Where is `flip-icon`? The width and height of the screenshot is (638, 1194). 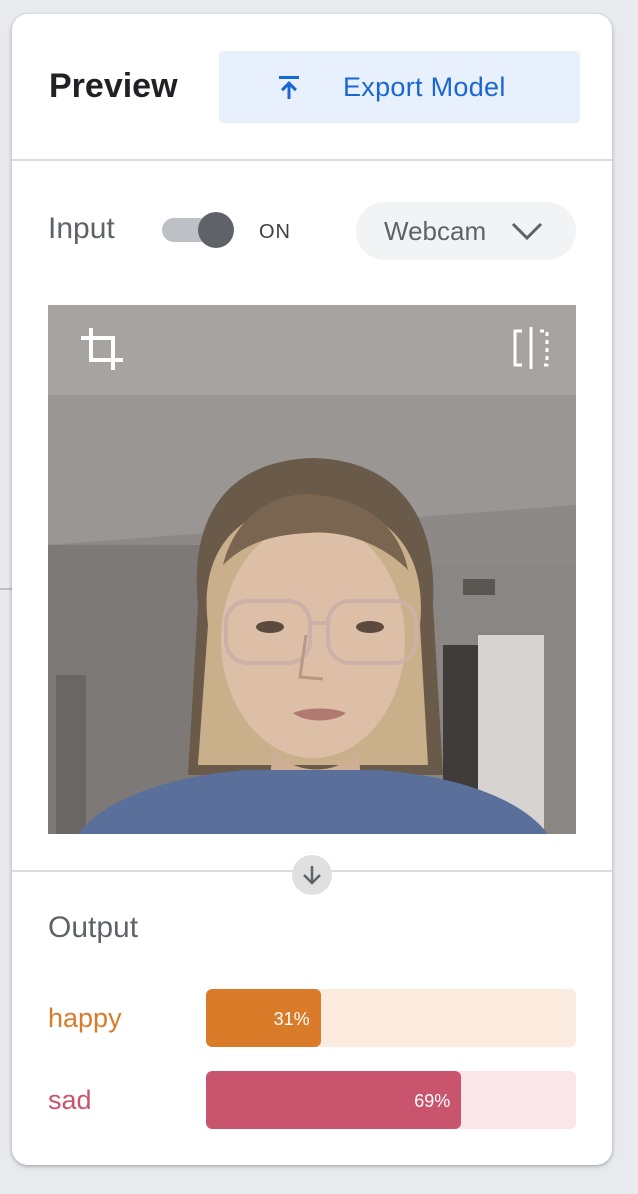
flip-icon is located at coordinates (531, 348).